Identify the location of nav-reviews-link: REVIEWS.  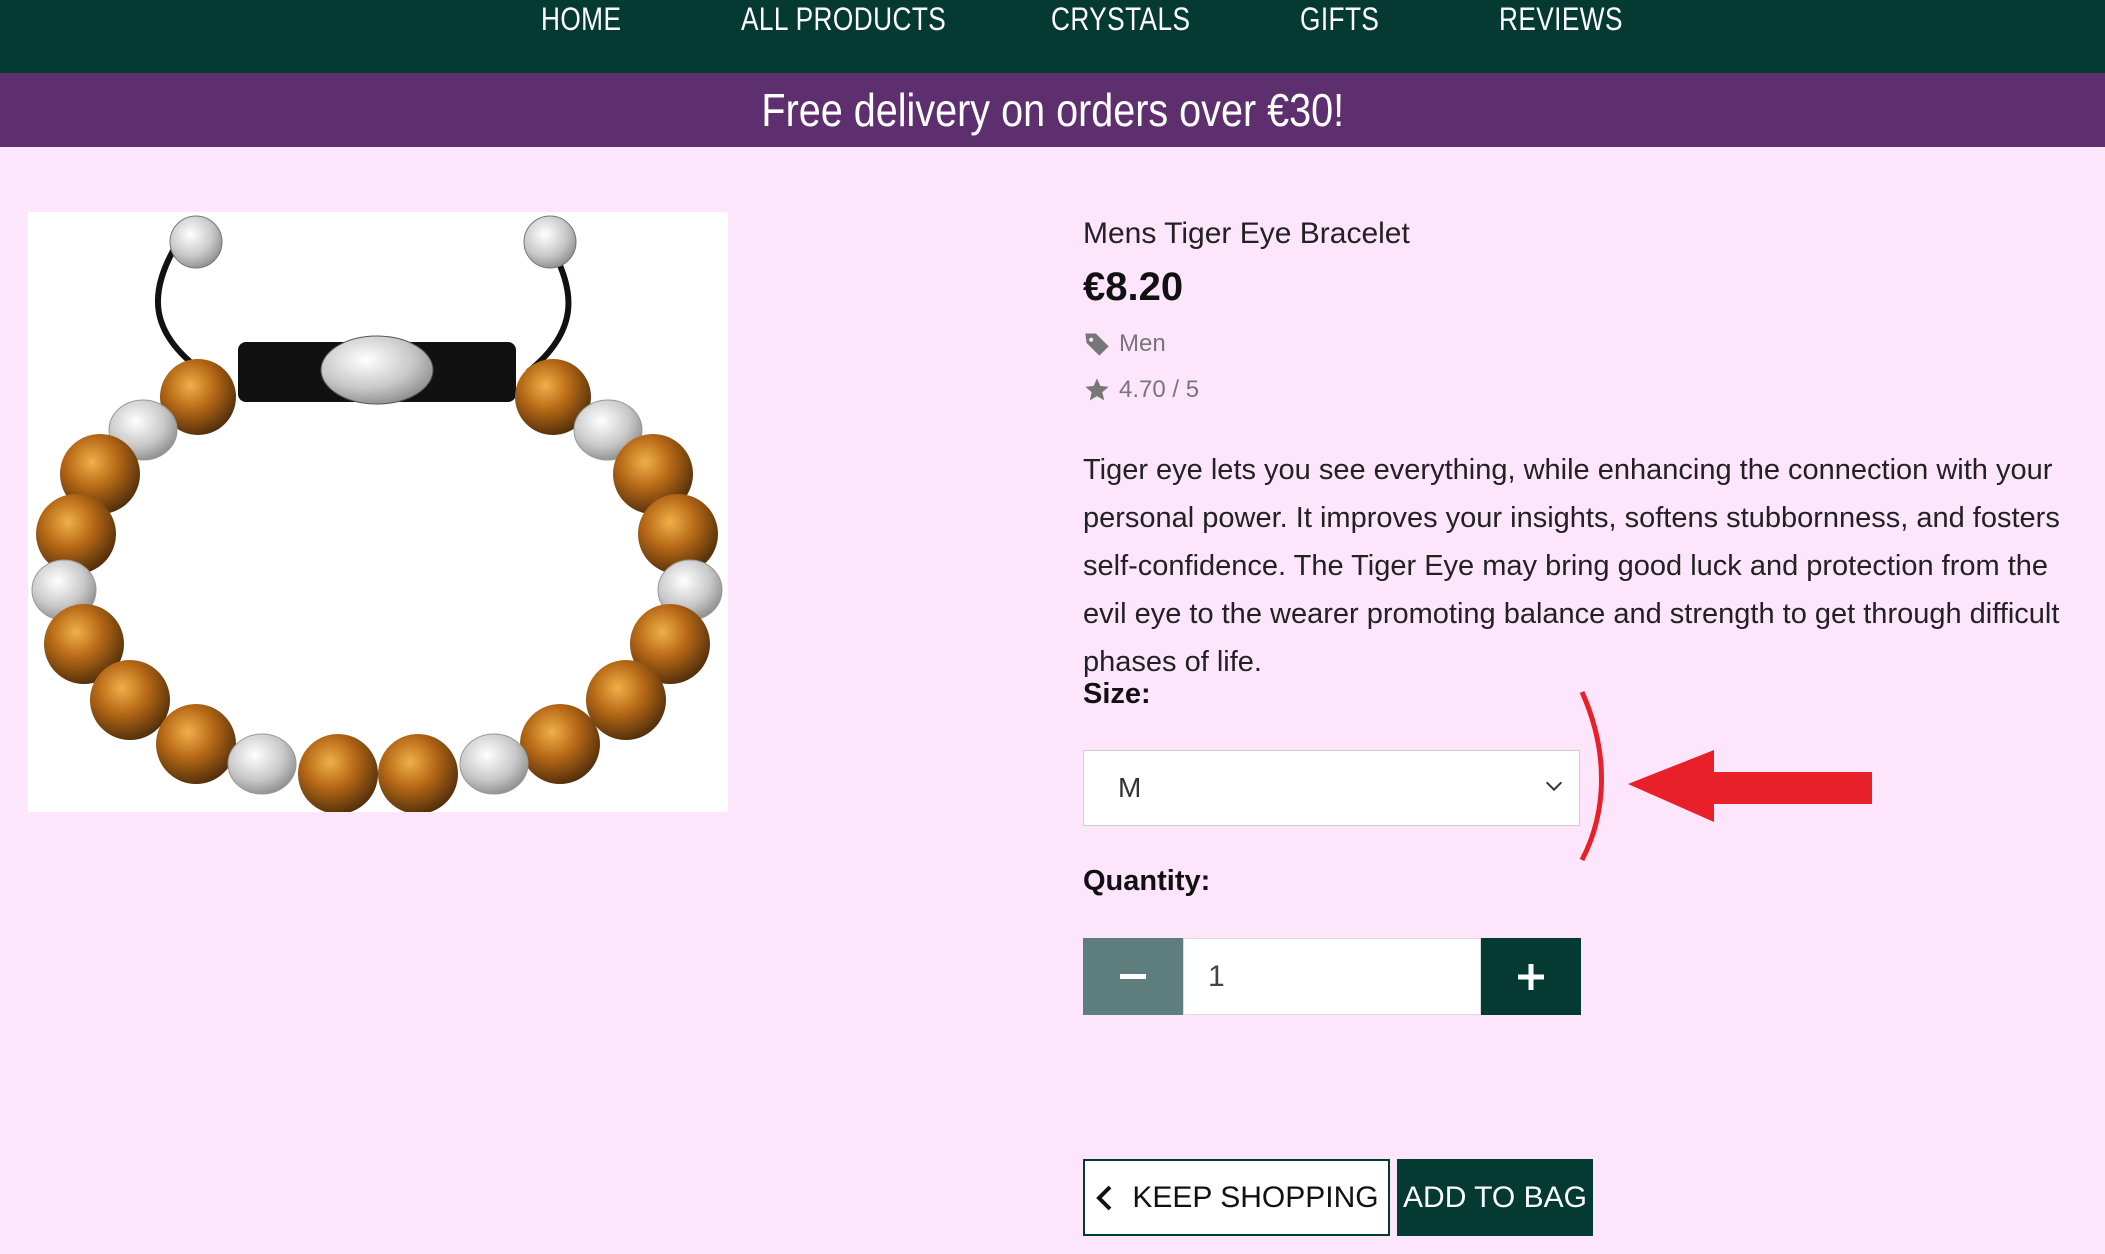
(1561, 20).